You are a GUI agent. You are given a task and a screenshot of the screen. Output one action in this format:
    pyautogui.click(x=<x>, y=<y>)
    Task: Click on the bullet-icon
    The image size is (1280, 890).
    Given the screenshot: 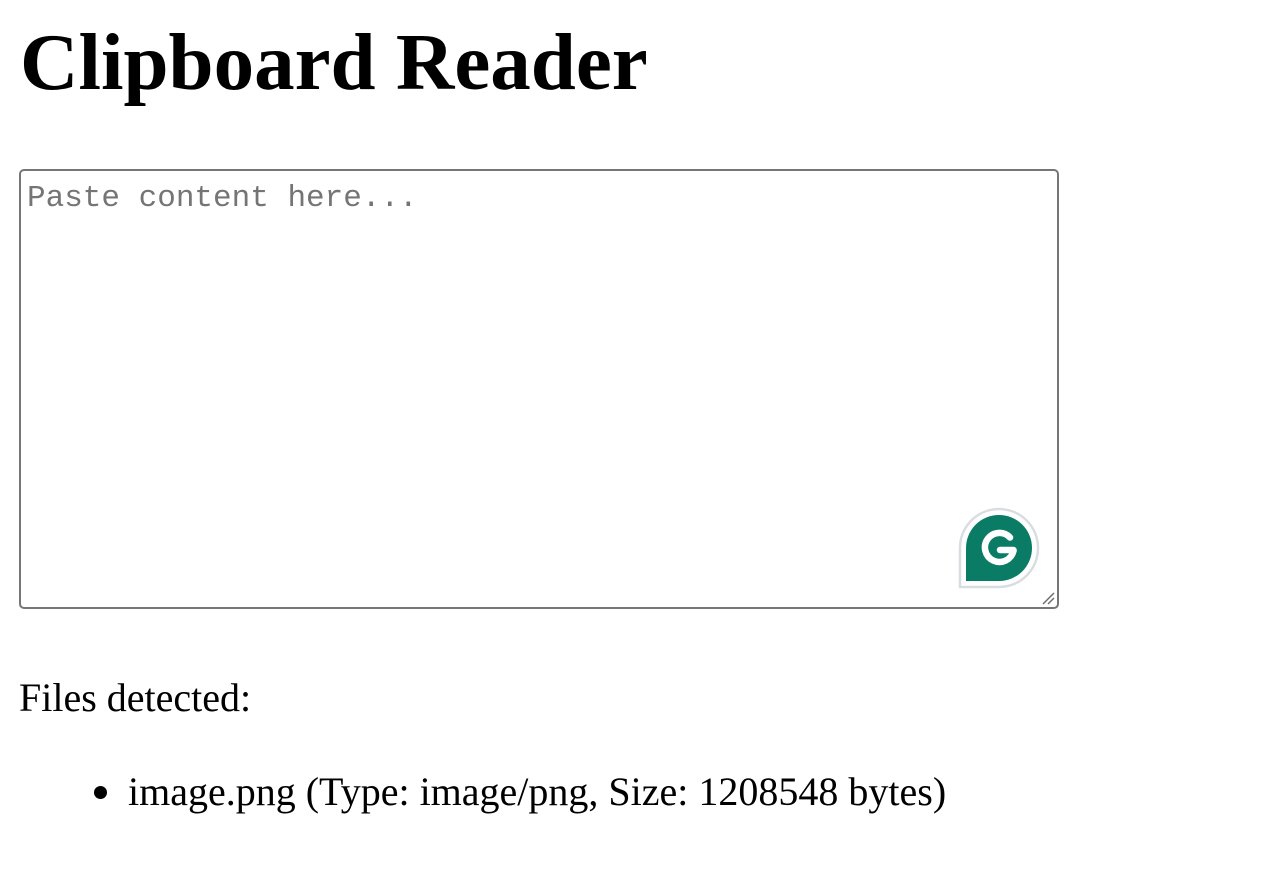 What is the action you would take?
    pyautogui.click(x=100, y=792)
    